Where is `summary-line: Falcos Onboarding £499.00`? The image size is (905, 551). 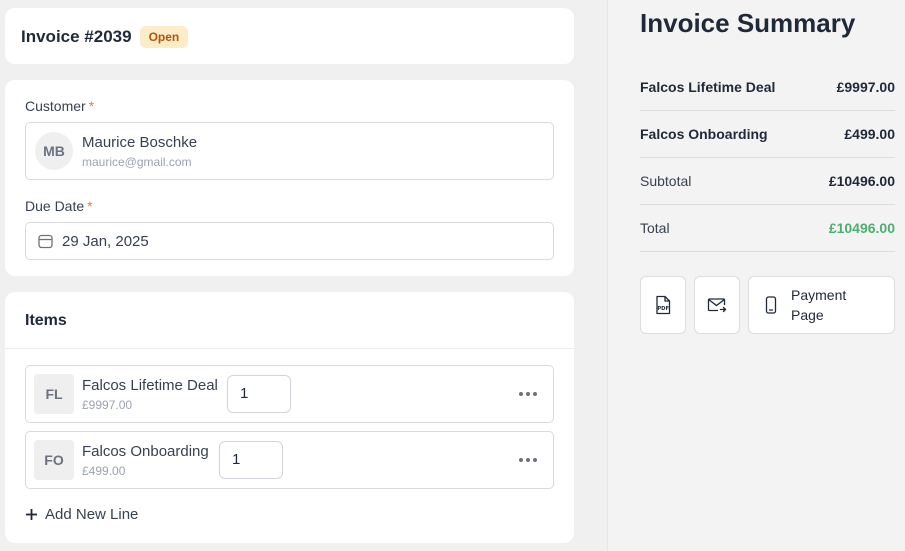
summary-line: Falcos Onboarding £499.00 is located at coordinates (767, 134).